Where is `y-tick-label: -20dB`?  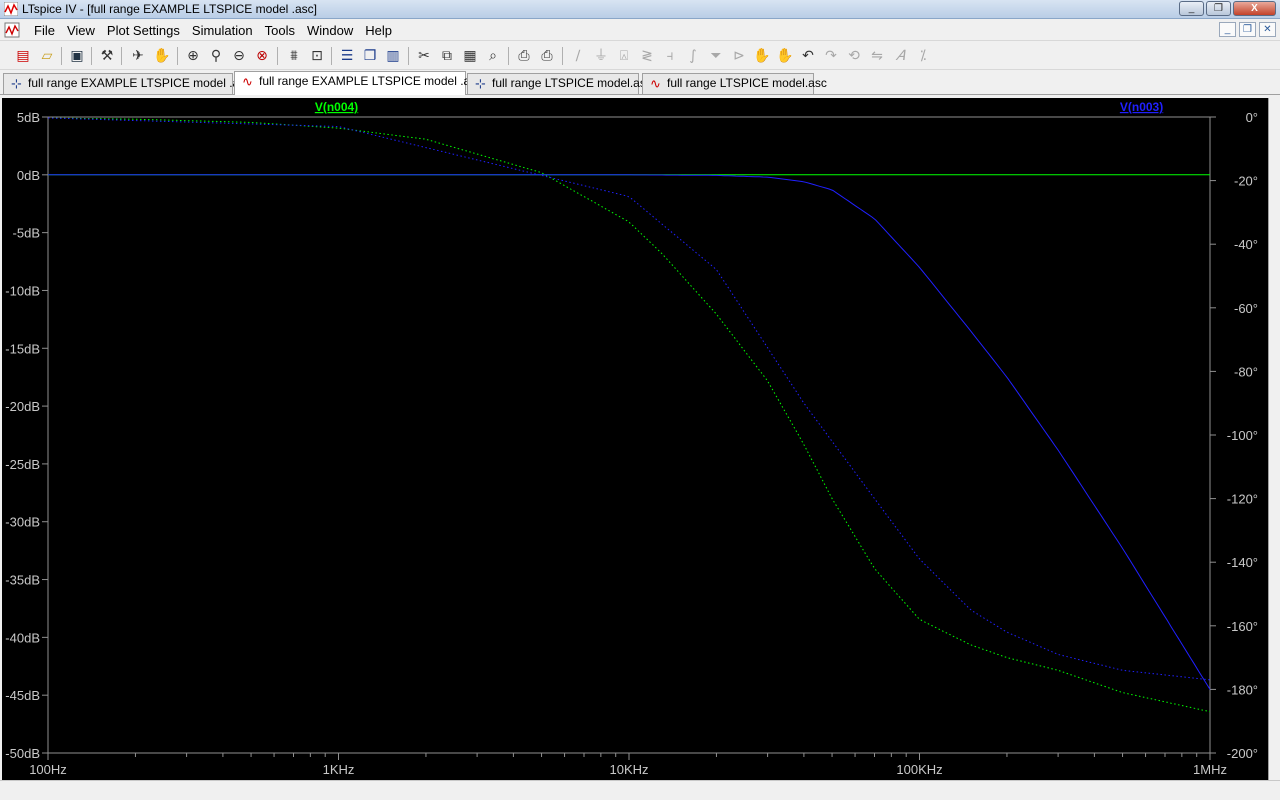
y-tick-label: -20dB is located at coordinates (22, 406).